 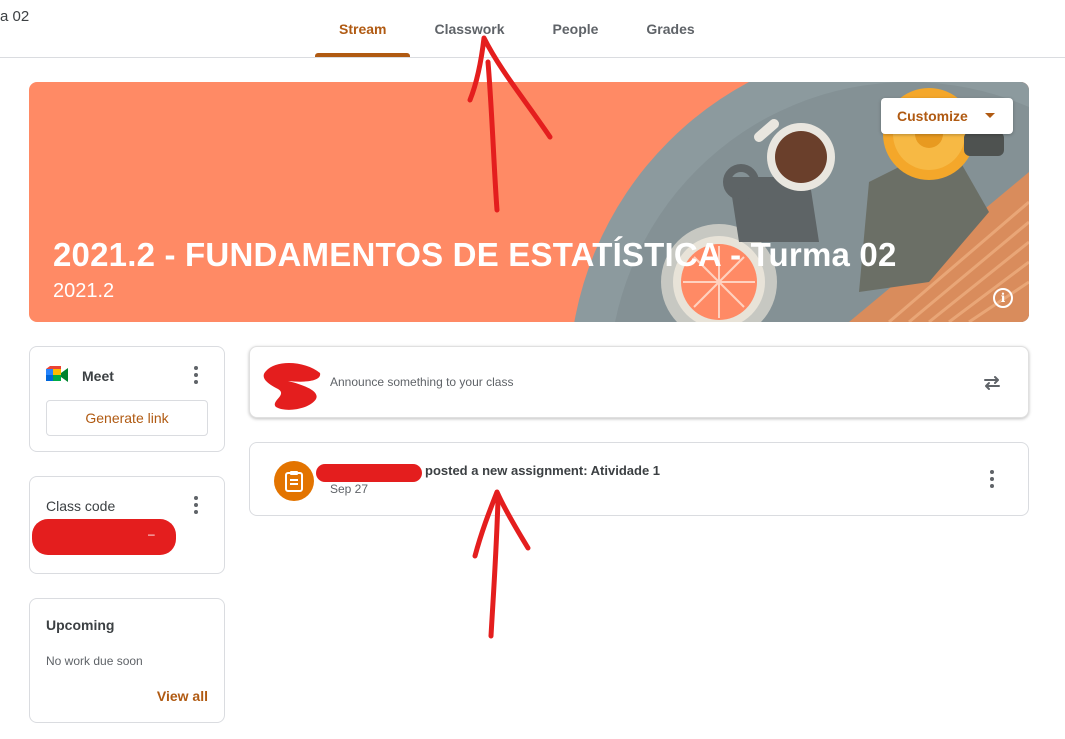 What do you see at coordinates (57, 374) in the screenshot?
I see `google-meet-icon` at bounding box center [57, 374].